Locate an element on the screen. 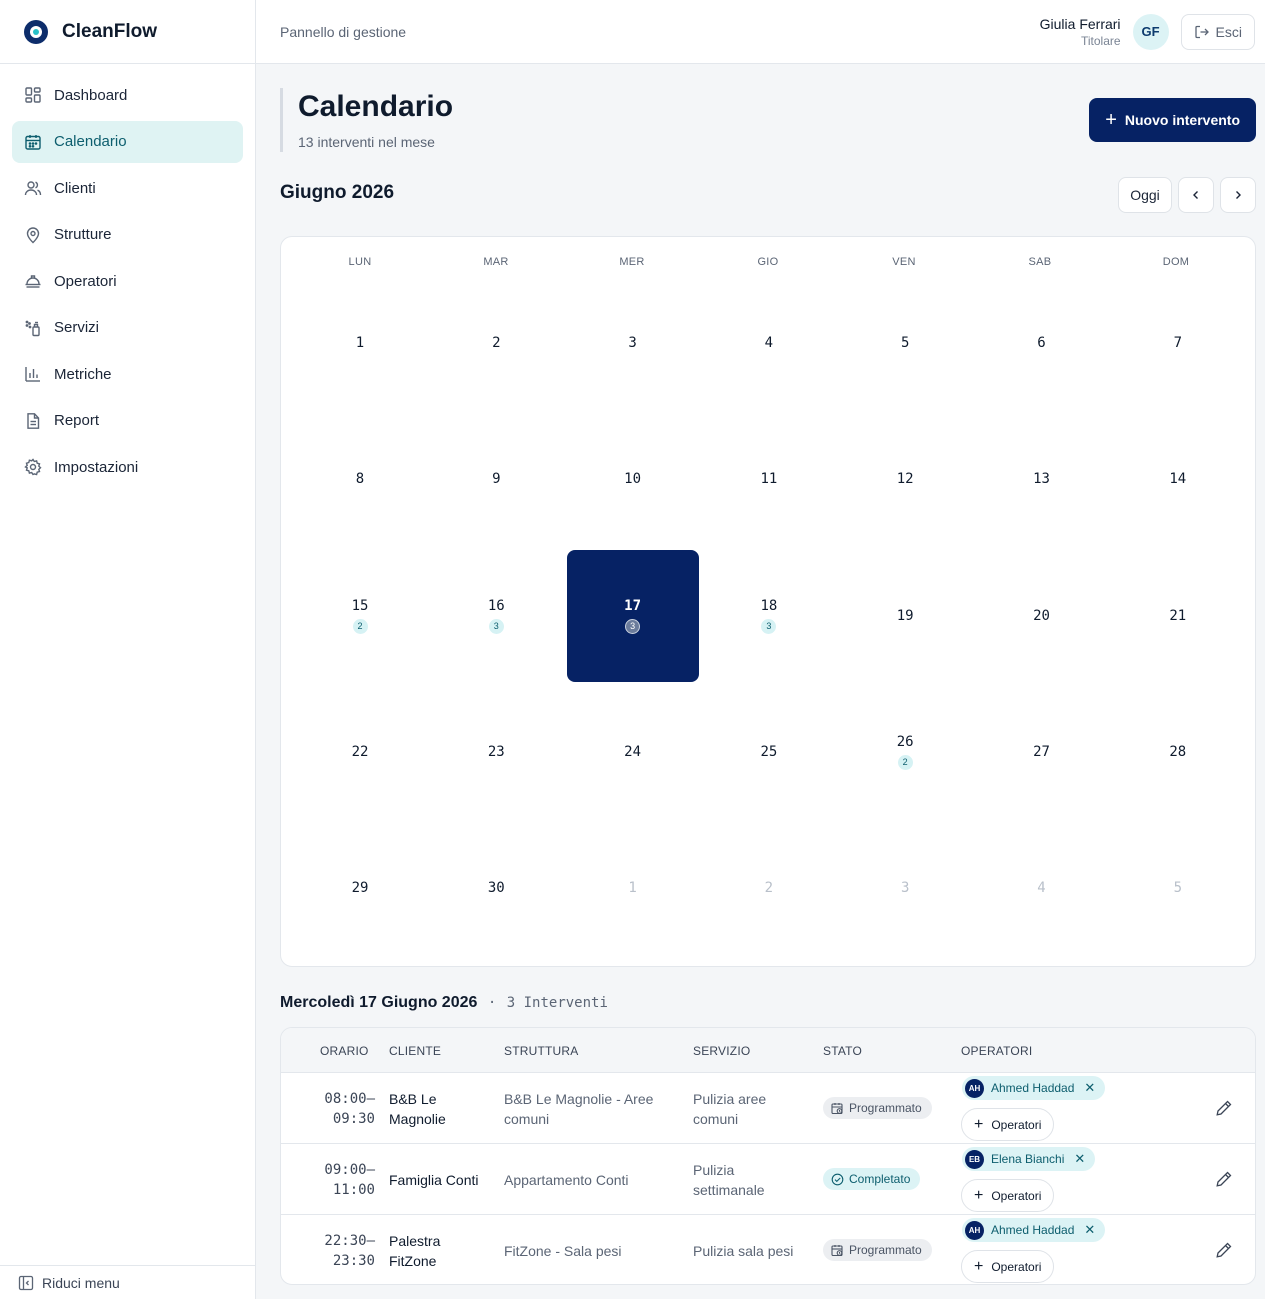 The width and height of the screenshot is (1265, 1299). calendar-day: 7 is located at coordinates (1178, 343).